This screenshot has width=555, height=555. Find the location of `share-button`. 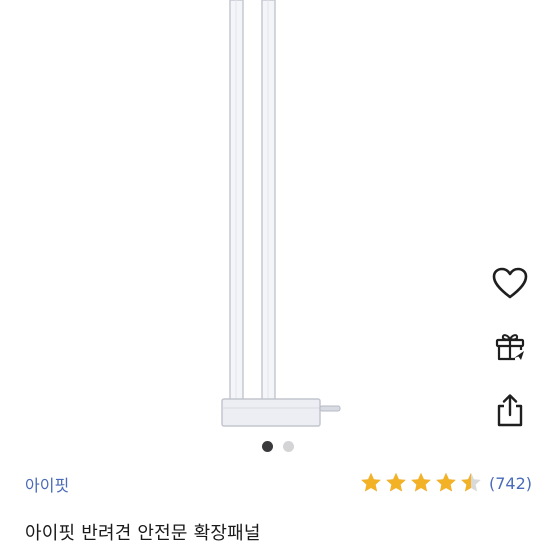

share-button is located at coordinates (510, 410).